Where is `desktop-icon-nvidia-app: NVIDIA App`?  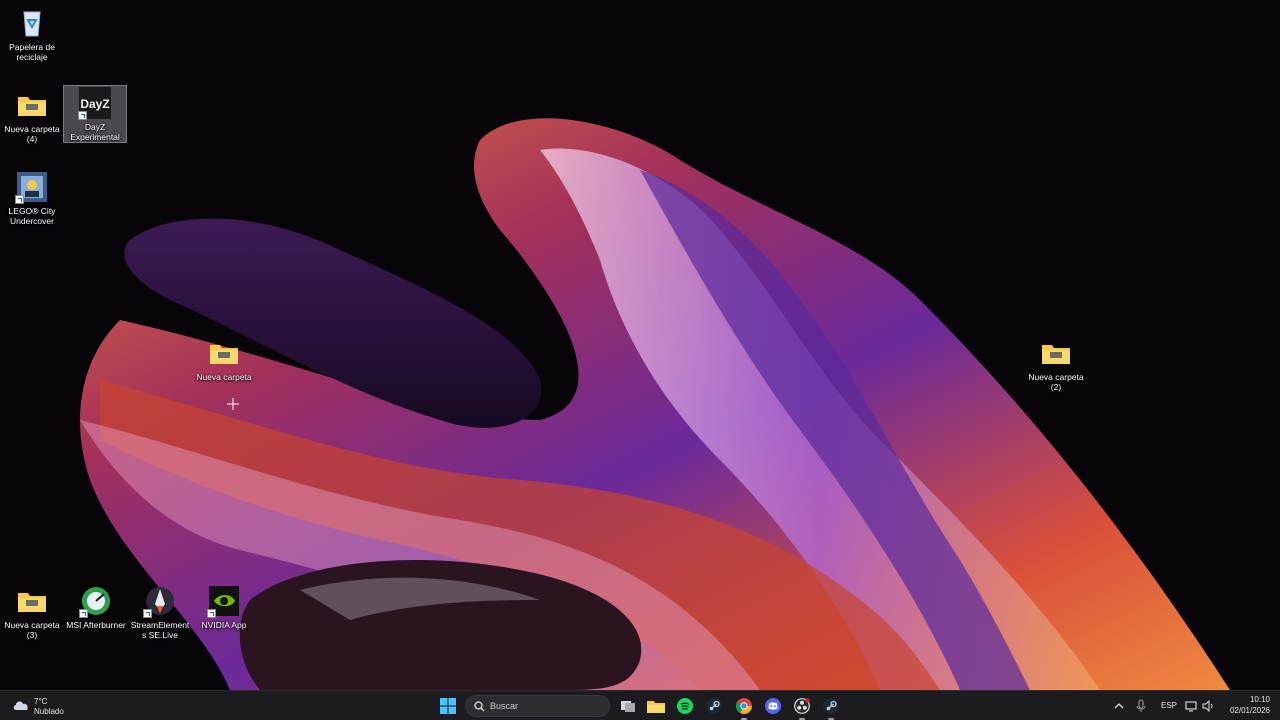 desktop-icon-nvidia-app: NVIDIA App is located at coordinates (224, 607).